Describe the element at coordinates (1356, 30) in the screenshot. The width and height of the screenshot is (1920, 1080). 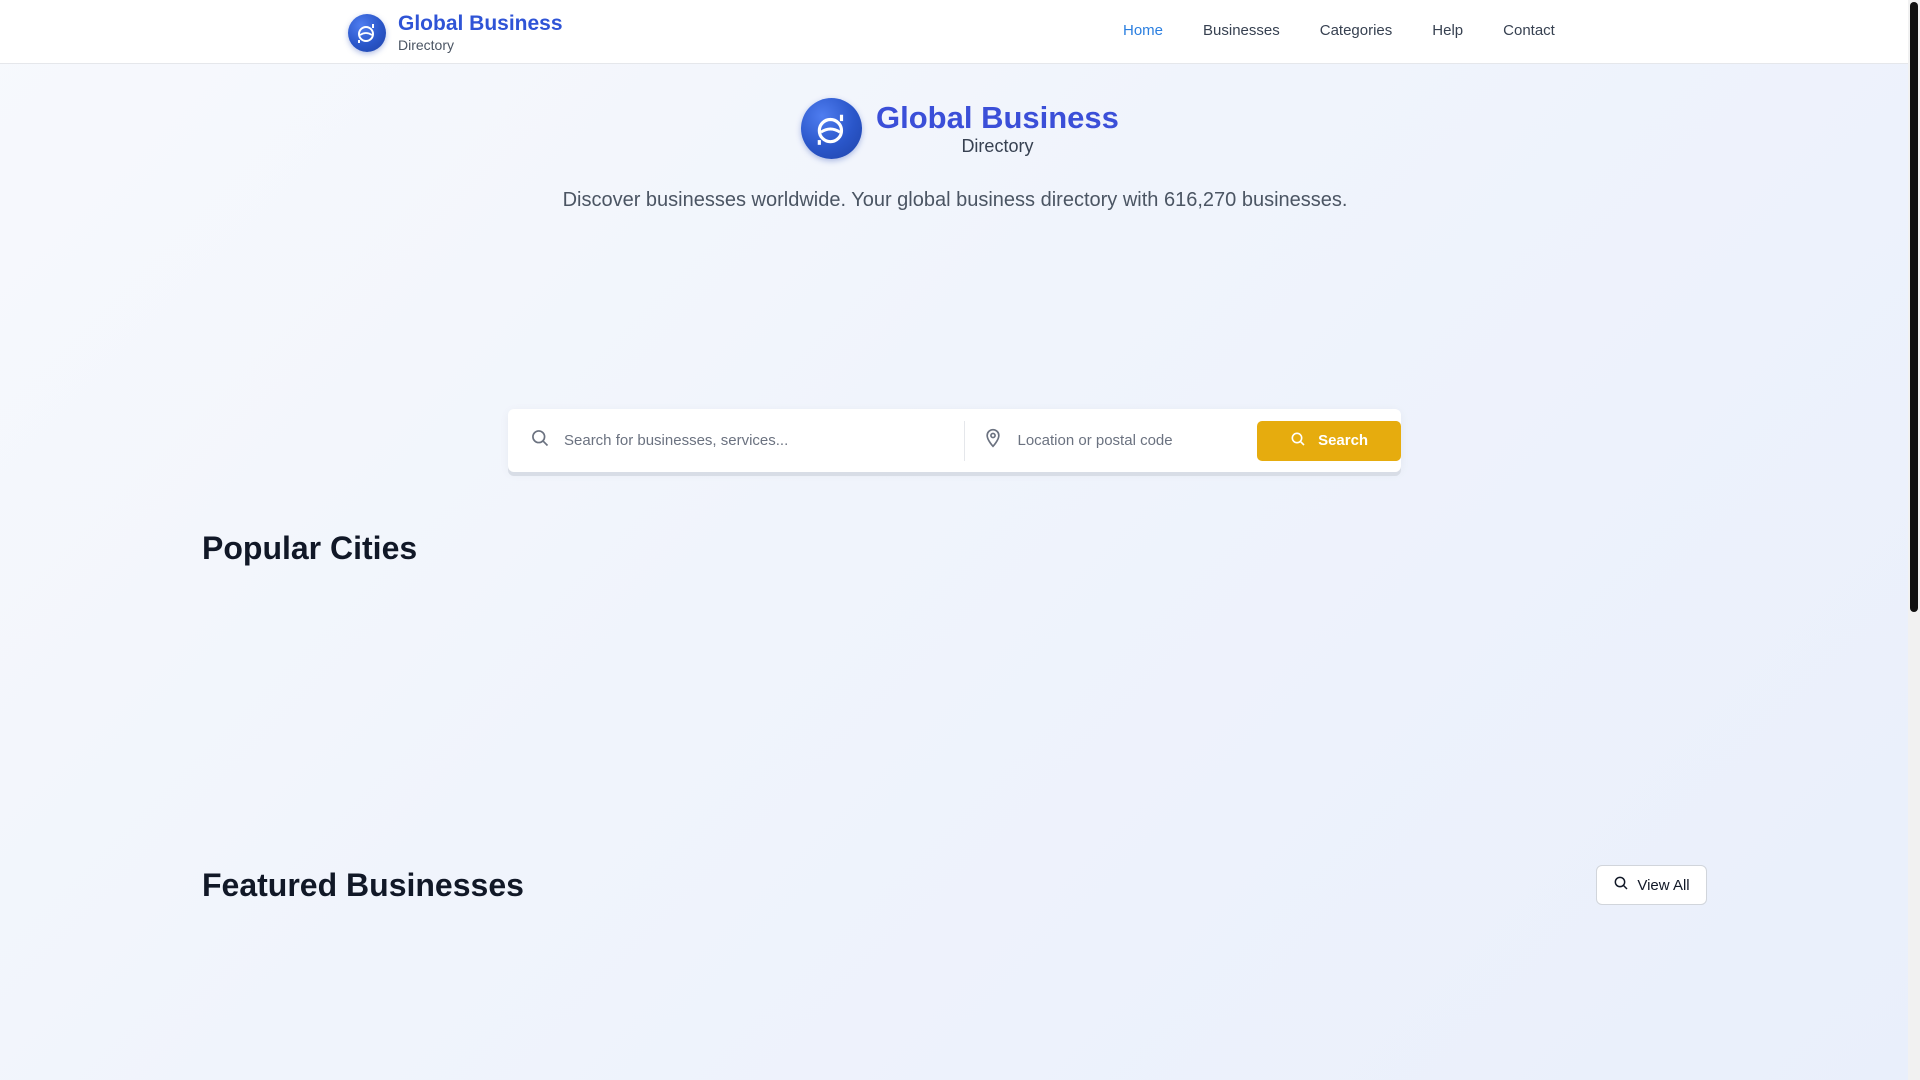
I see `nav-categories: Categories` at that location.